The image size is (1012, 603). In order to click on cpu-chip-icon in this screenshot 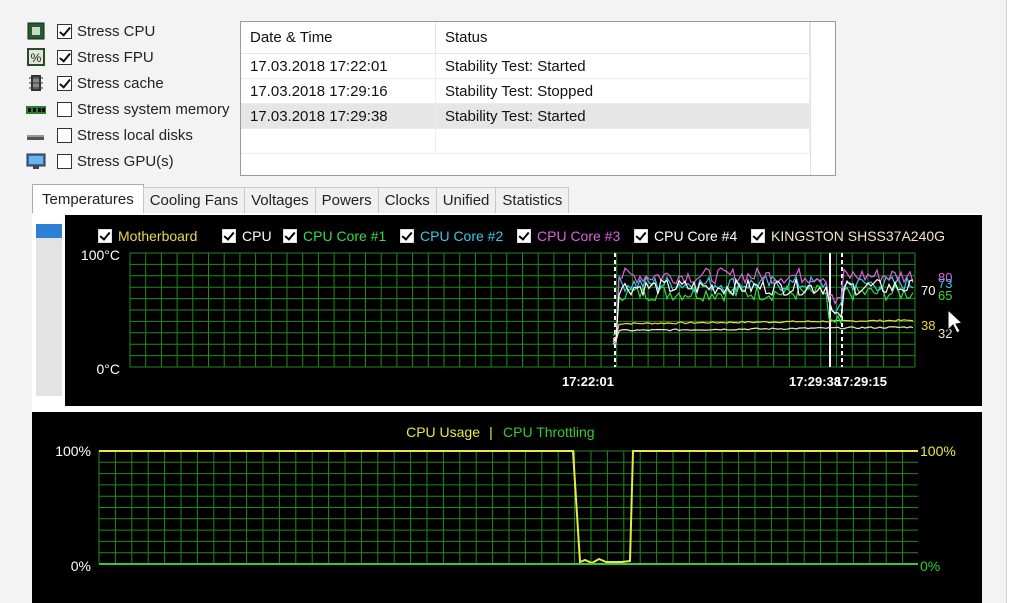, I will do `click(36, 31)`.